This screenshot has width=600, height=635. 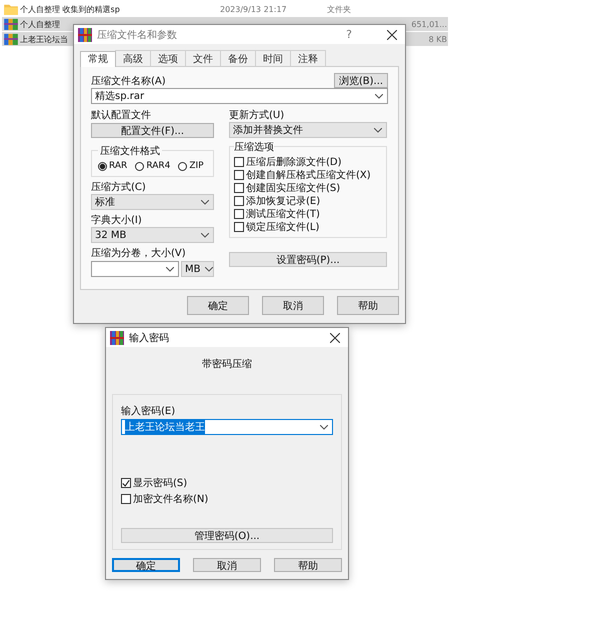 What do you see at coordinates (40, 24) in the screenshot?
I see `file-name: 个人自整理` at bounding box center [40, 24].